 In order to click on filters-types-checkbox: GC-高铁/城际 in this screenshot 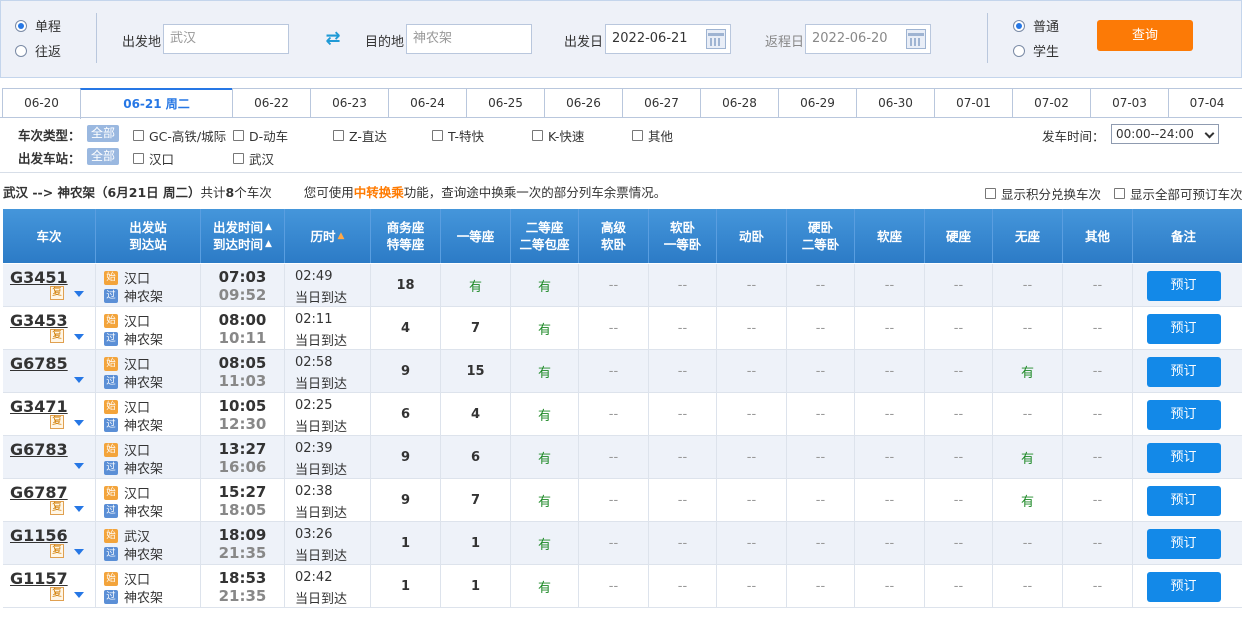, I will do `click(179, 135)`.